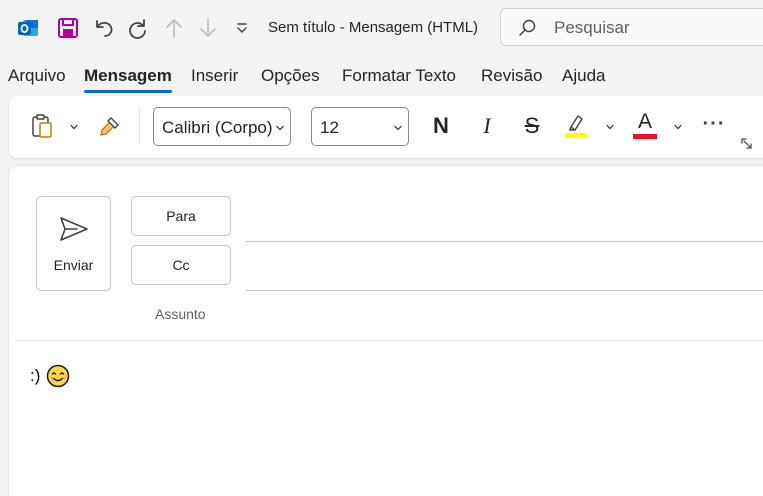 The width and height of the screenshot is (763, 496). I want to click on tab-mensagem: Mensagem, so click(128, 79).